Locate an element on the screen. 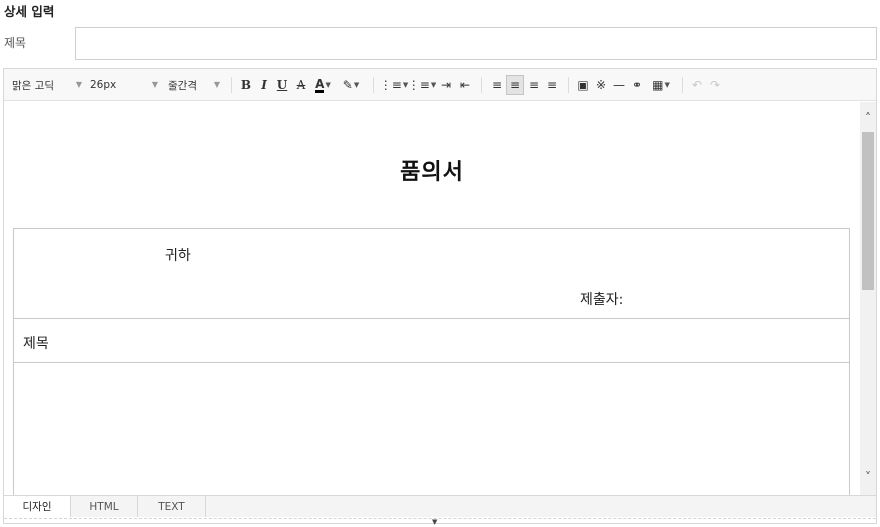  horizontal-rule-button: — is located at coordinates (619, 85).